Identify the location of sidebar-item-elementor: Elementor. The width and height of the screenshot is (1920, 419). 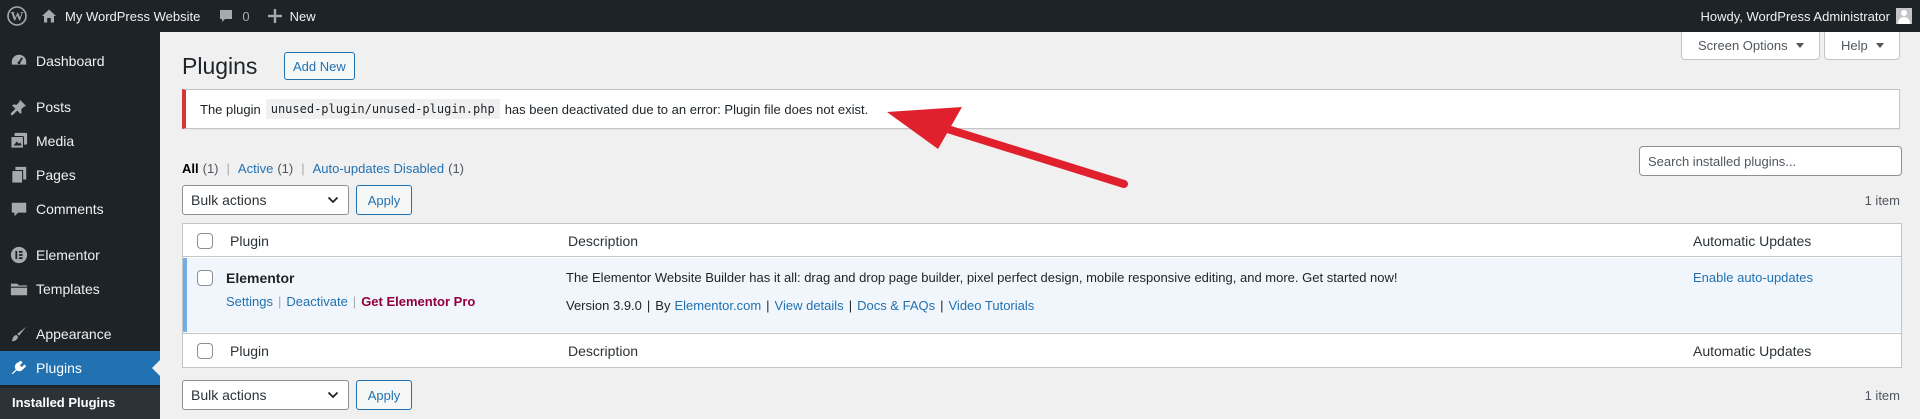
(80, 255).